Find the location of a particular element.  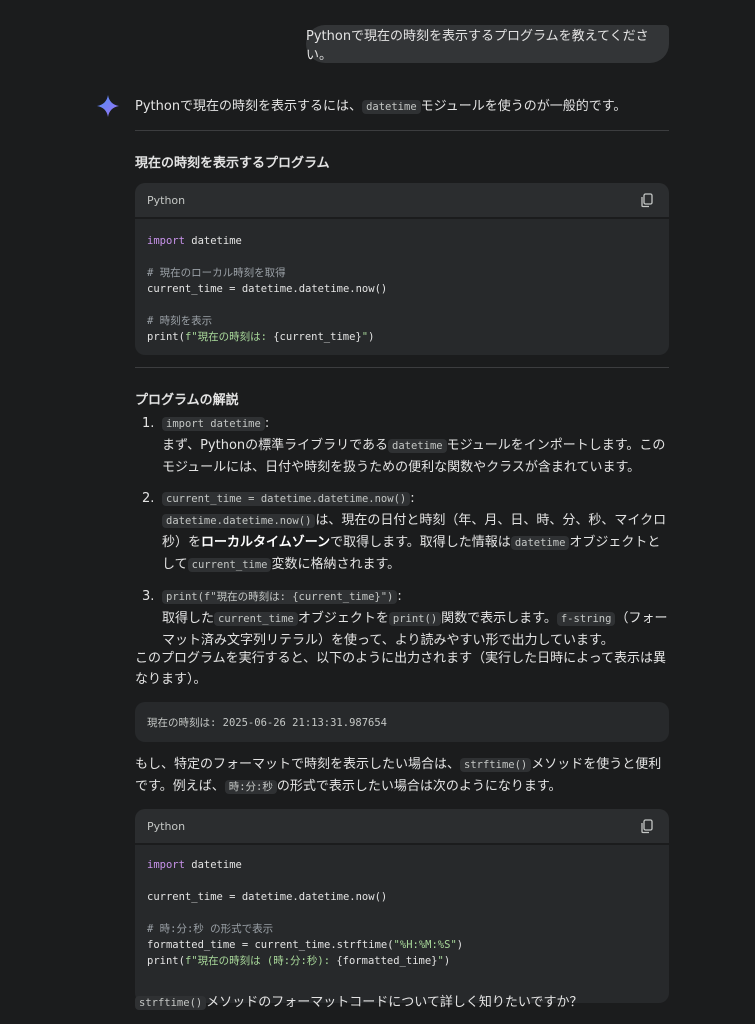

list-number: 3. is located at coordinates (148, 596).